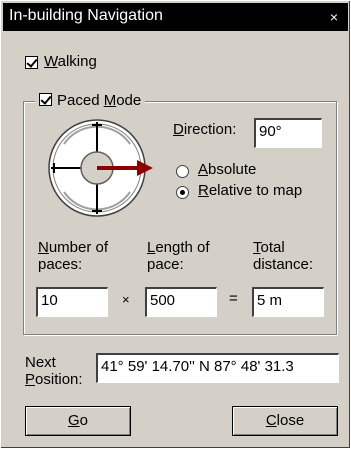  Describe the element at coordinates (99, 100) in the screenshot. I see `paced-mode-label: Paced Mode` at that location.